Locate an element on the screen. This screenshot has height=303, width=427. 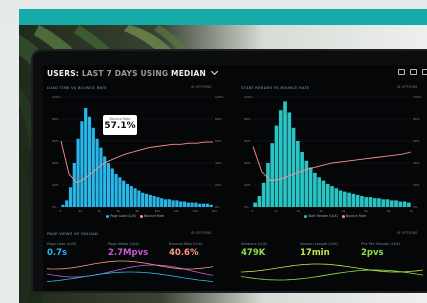
x-tick-label: 3s is located at coordinates (321, 211).